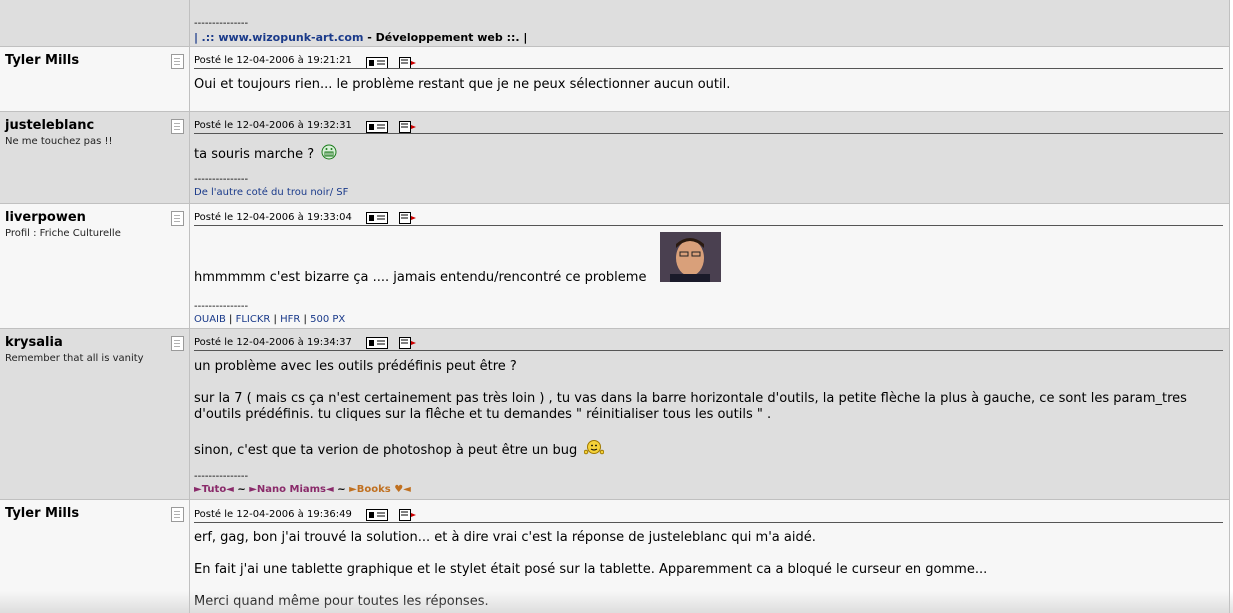  What do you see at coordinates (291, 489) in the screenshot?
I see `signature-link-nano-miams: ►Nano Miams◄` at bounding box center [291, 489].